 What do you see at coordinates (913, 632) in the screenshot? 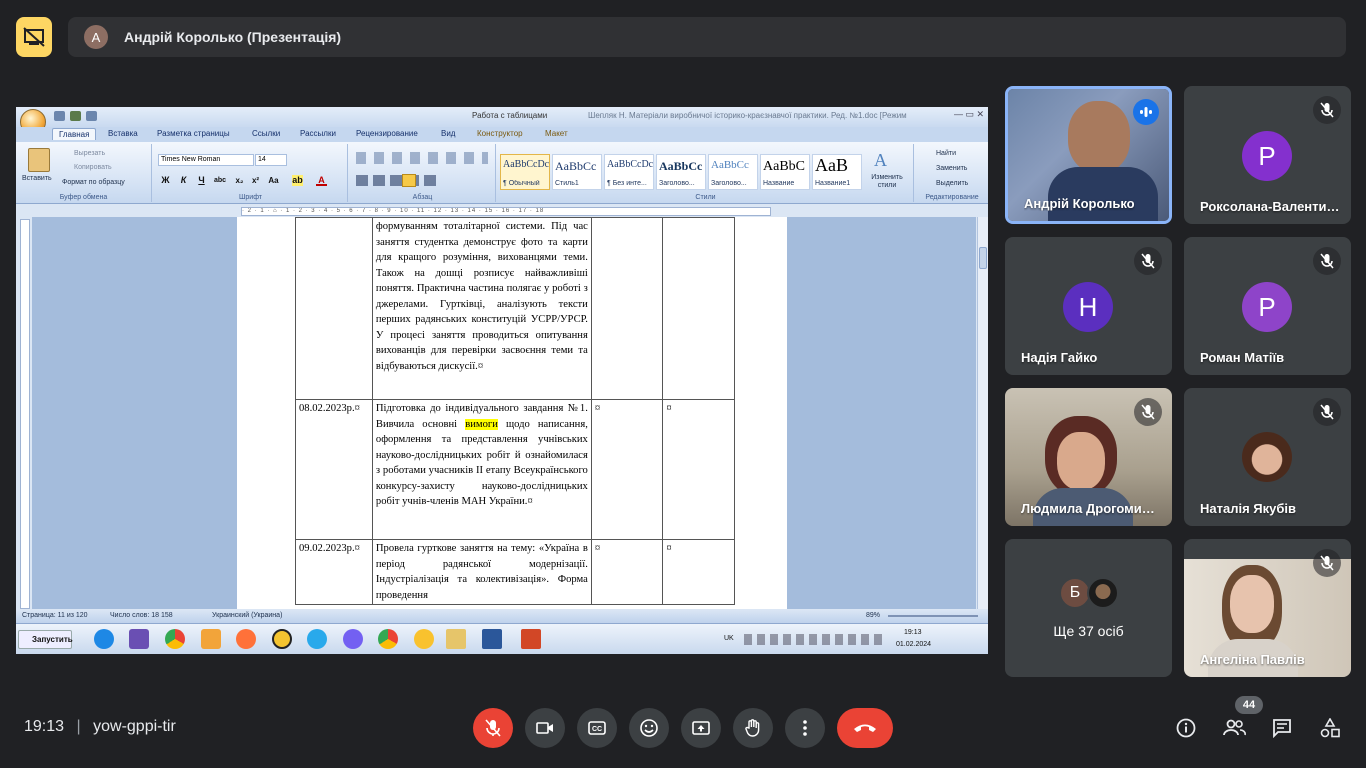
I see `clock-time: 19:13` at bounding box center [913, 632].